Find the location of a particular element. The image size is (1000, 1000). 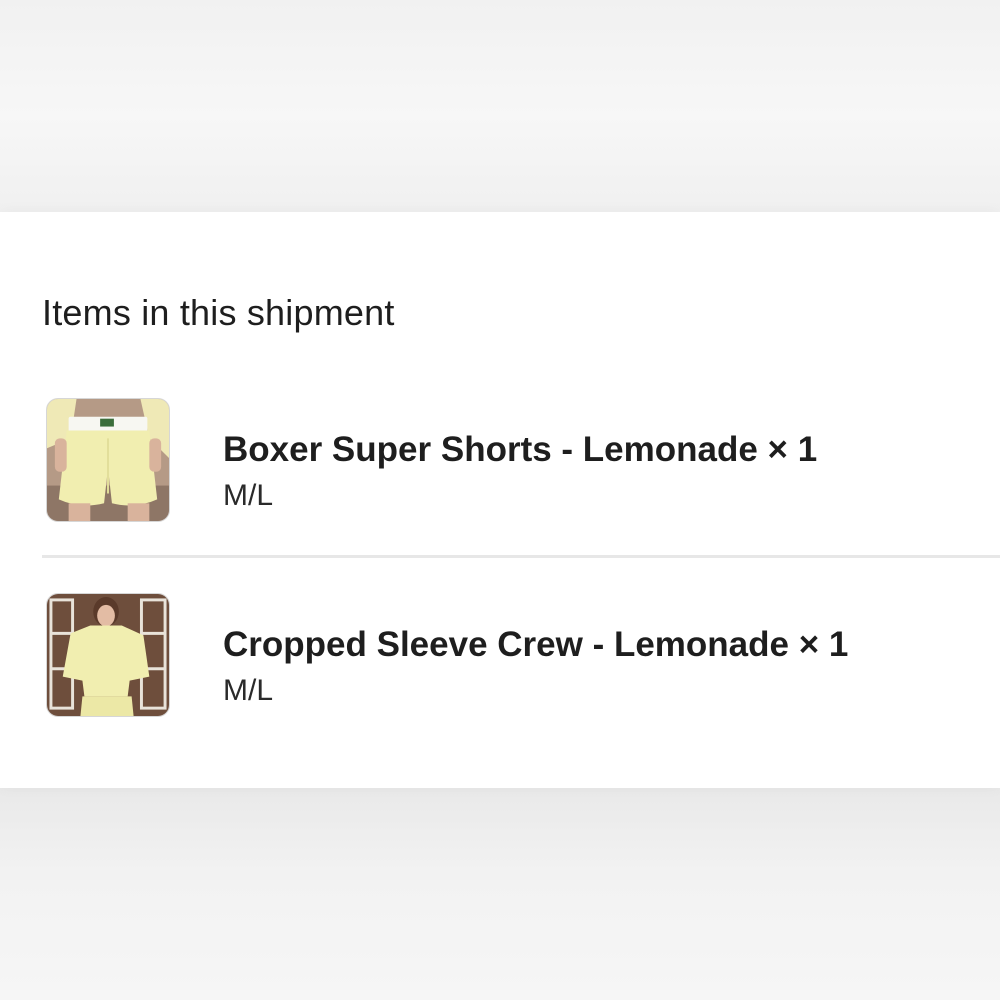

list-item: Cropped Sleeve Crew - Lemonade × 1 M/L is located at coordinates (500, 655).